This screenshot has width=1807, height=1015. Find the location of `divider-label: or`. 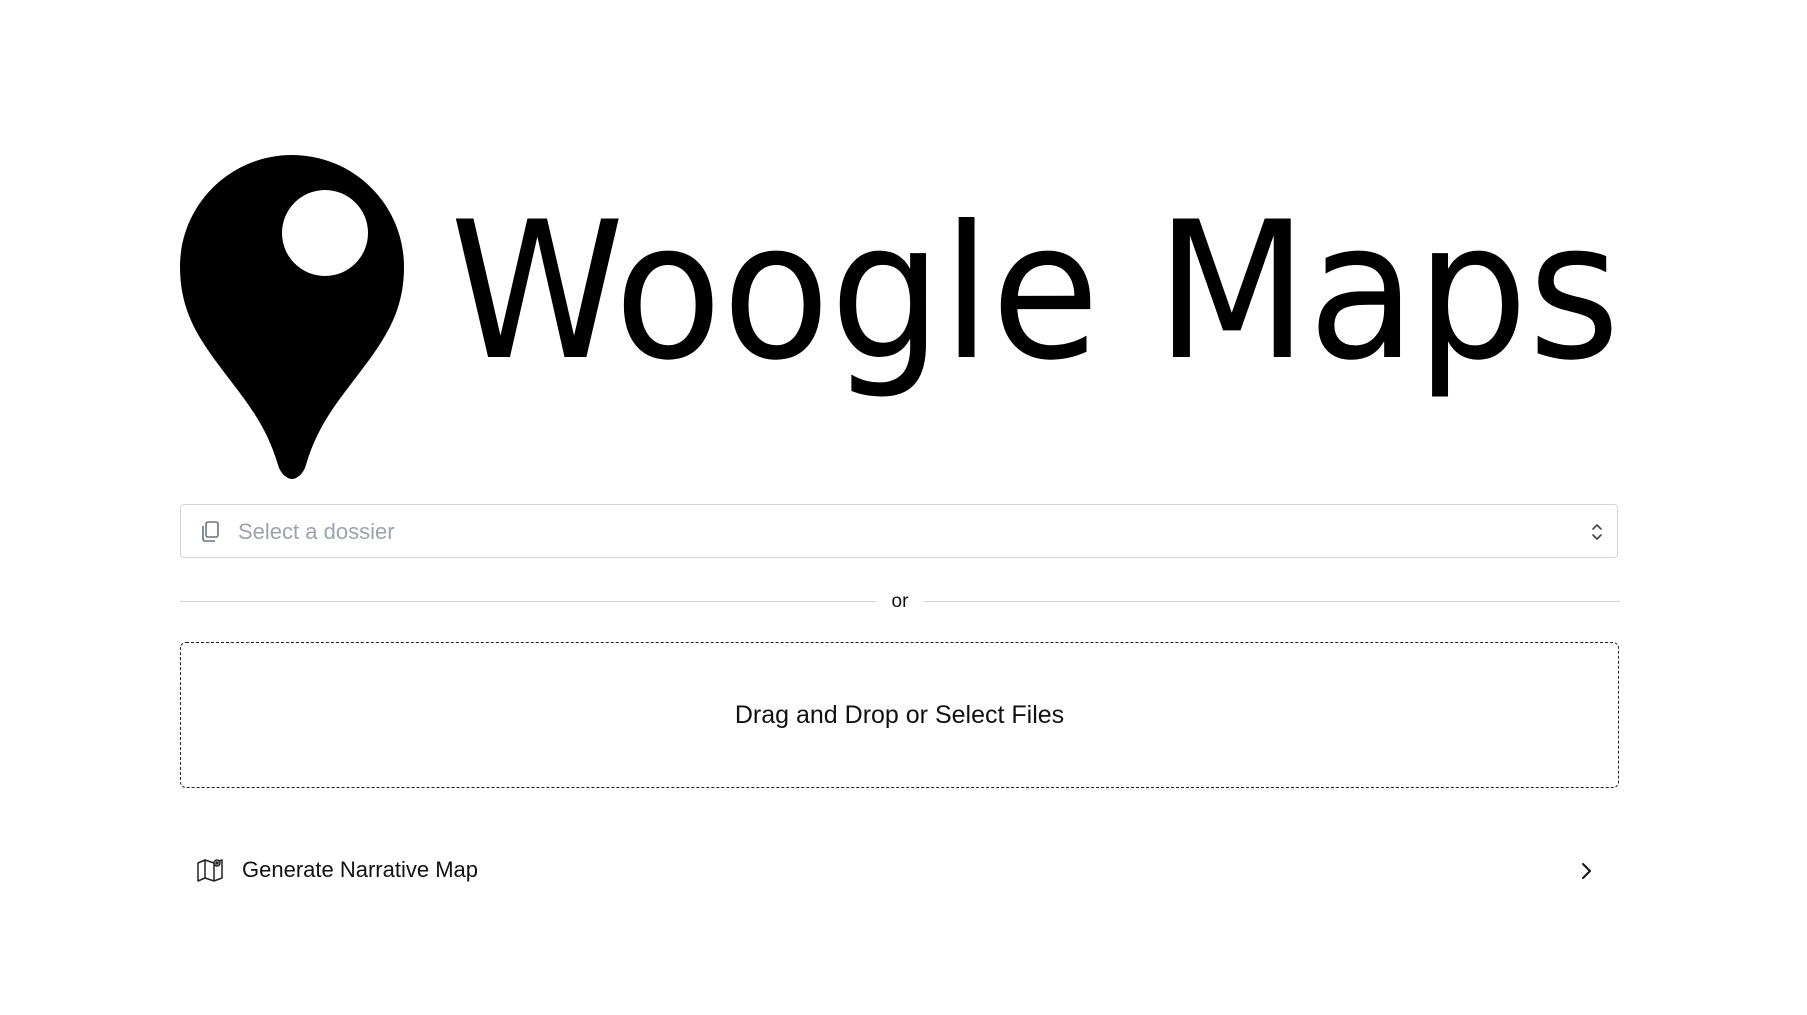

divider-label: or is located at coordinates (900, 601).